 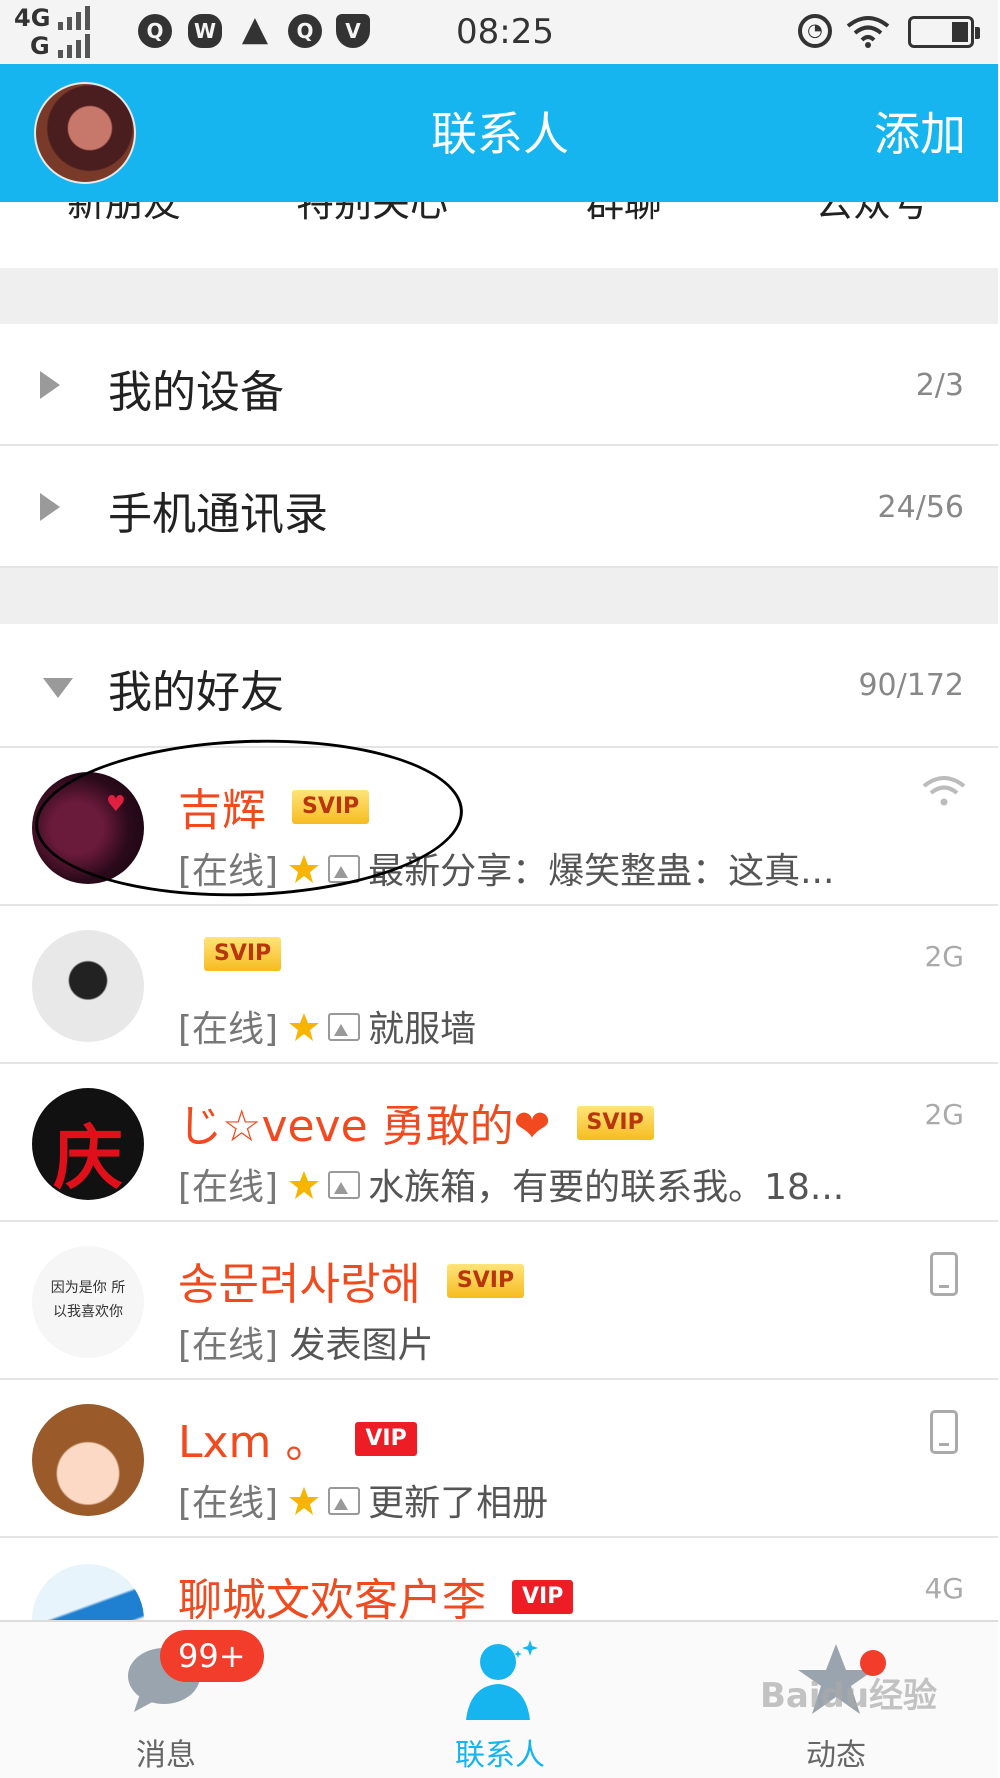 I want to click on tab-label: 联系人, so click(x=500, y=1755).